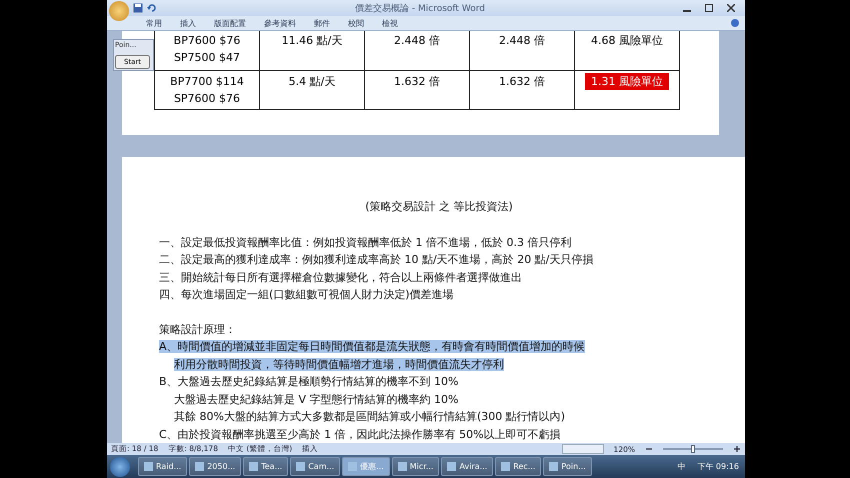 This screenshot has width=850, height=478. I want to click on table-cell: 11.46 點/天, so click(312, 50).